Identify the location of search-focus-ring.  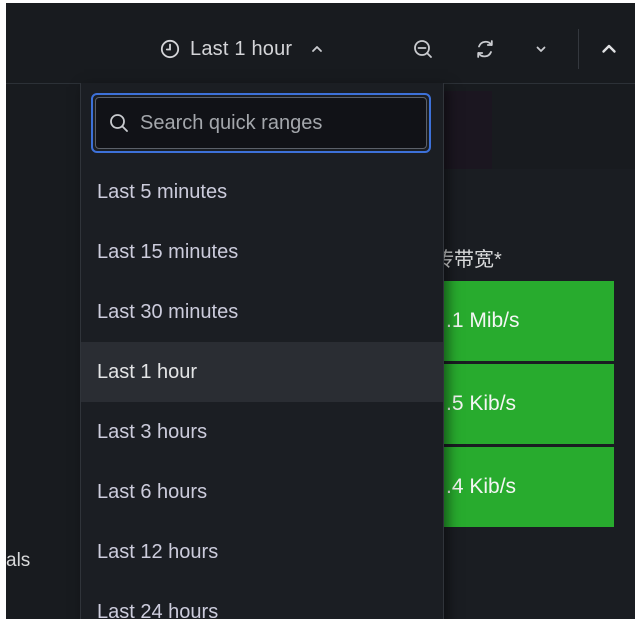
(261, 123).